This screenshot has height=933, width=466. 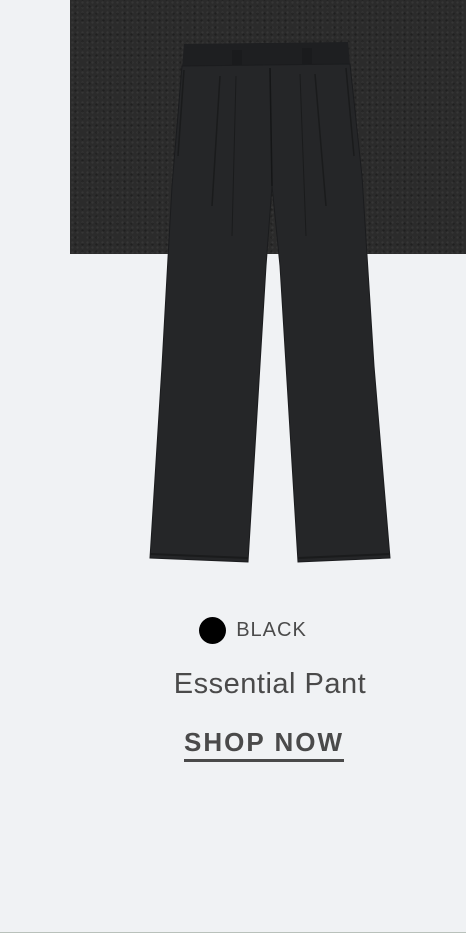 I want to click on color-selector: BLACK, so click(x=233, y=630).